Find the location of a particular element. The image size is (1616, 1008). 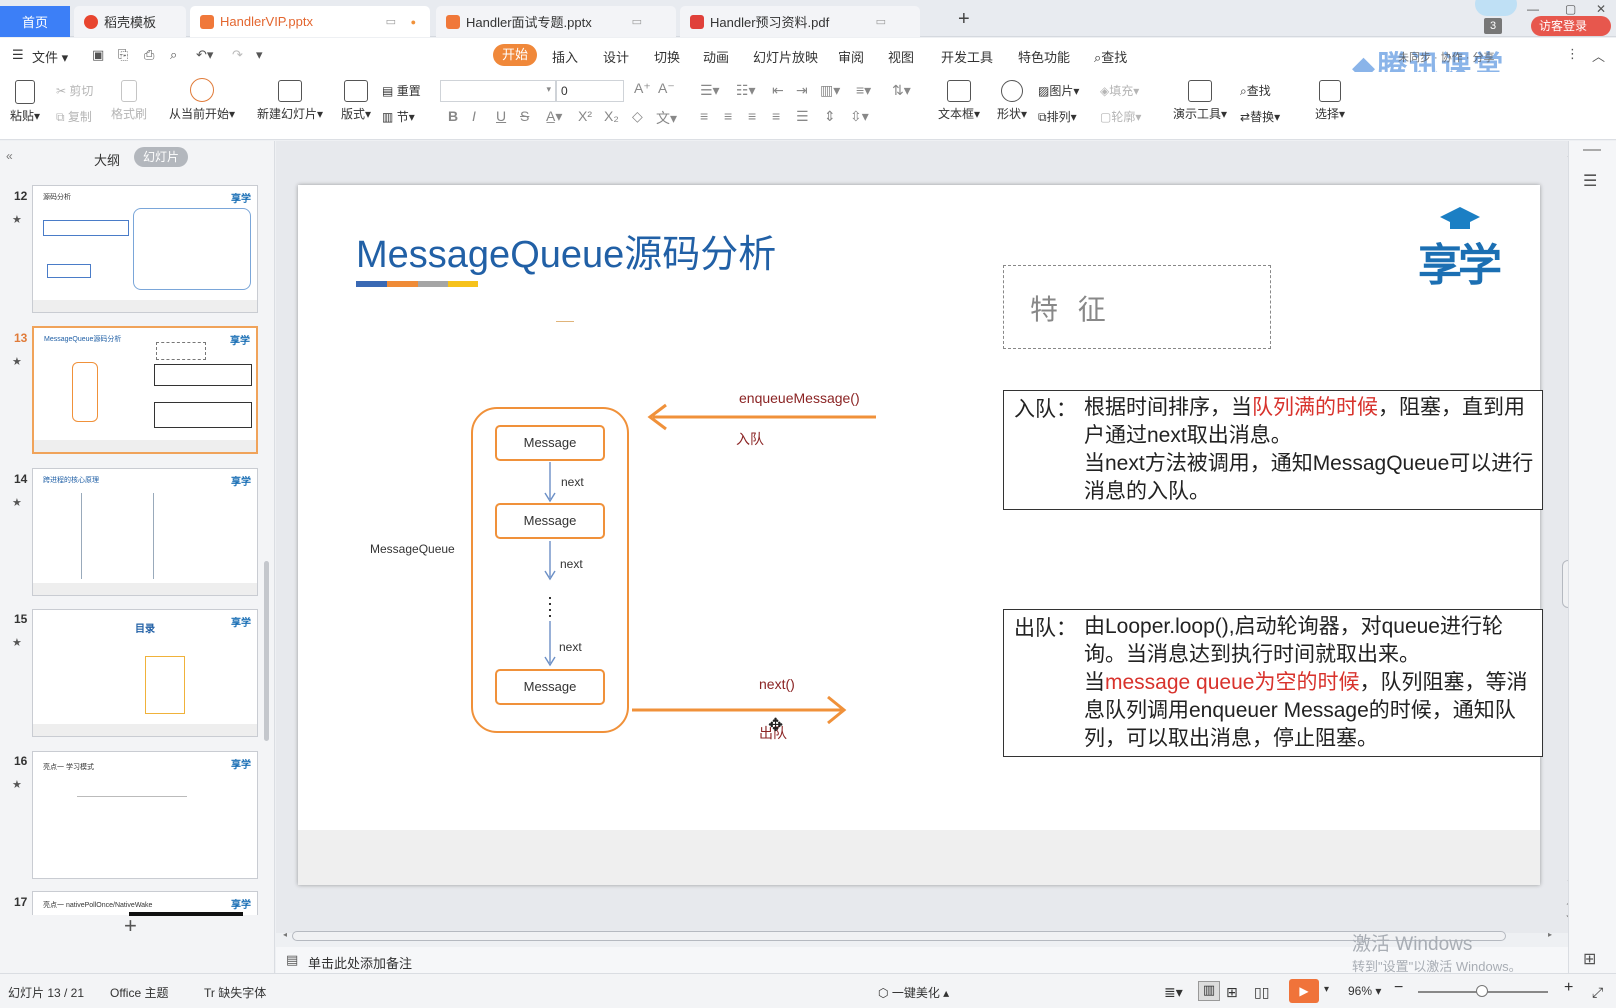

zoom-in-icon: + is located at coordinates (1568, 988).